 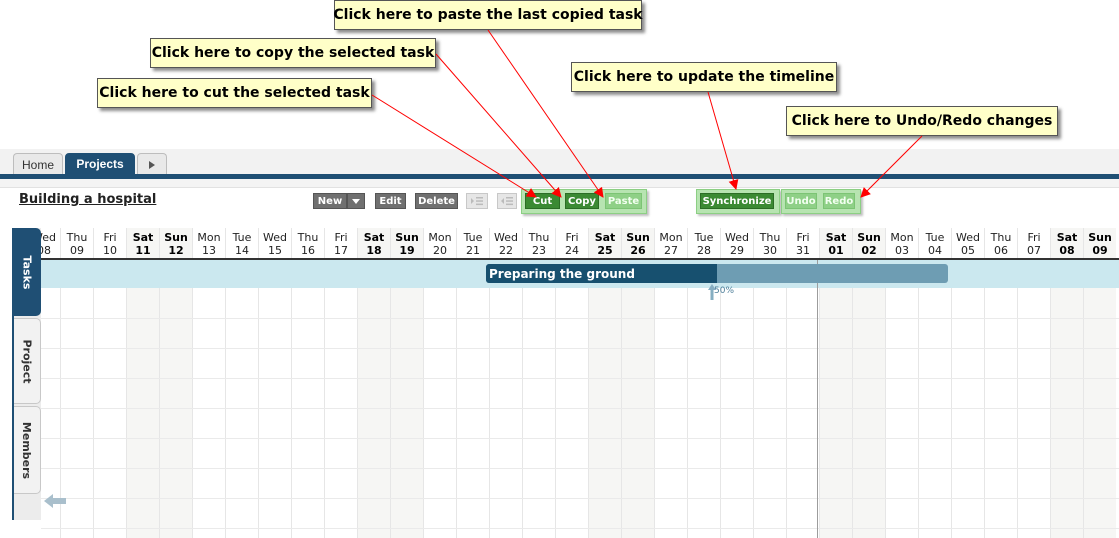 What do you see at coordinates (869, 250) in the screenshot?
I see `day-date: 02` at bounding box center [869, 250].